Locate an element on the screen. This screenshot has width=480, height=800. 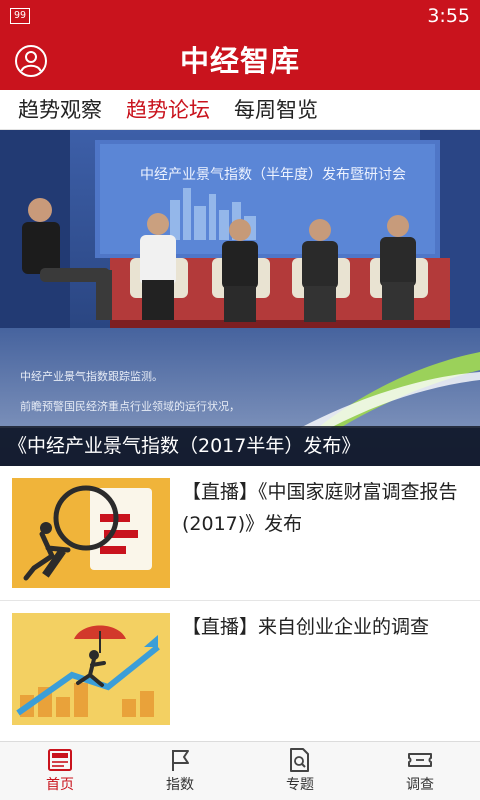
app-header: 中经智库 is located at coordinates (240, 61).